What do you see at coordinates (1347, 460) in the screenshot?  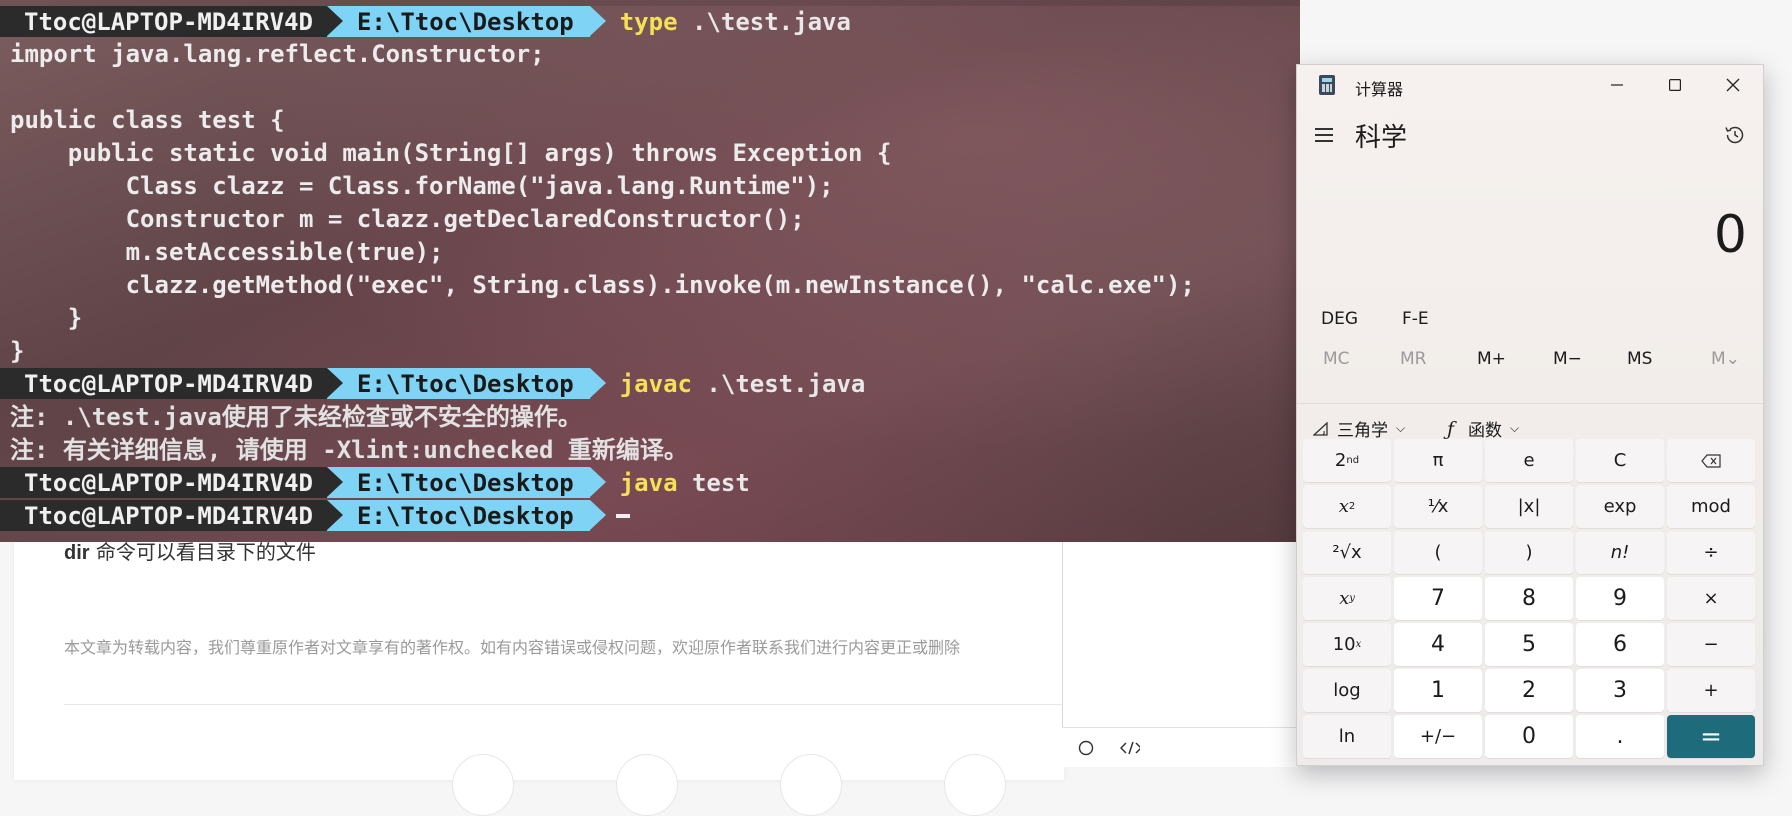 I see `second-button: 2nd` at bounding box center [1347, 460].